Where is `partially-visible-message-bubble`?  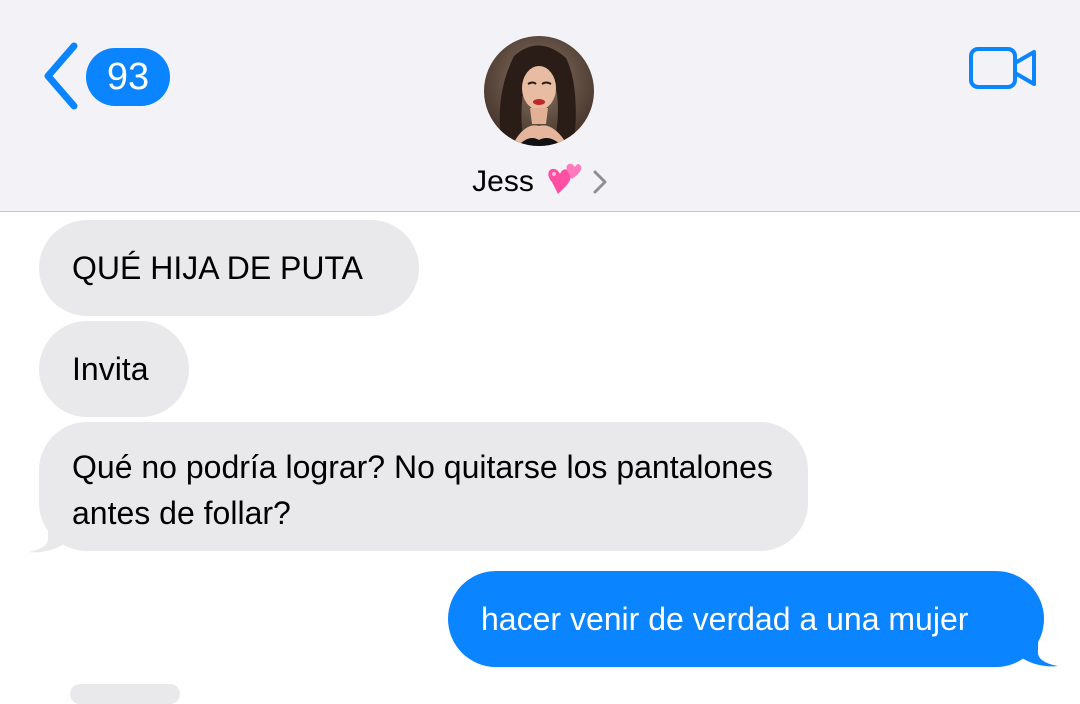 partially-visible-message-bubble is located at coordinates (125, 694).